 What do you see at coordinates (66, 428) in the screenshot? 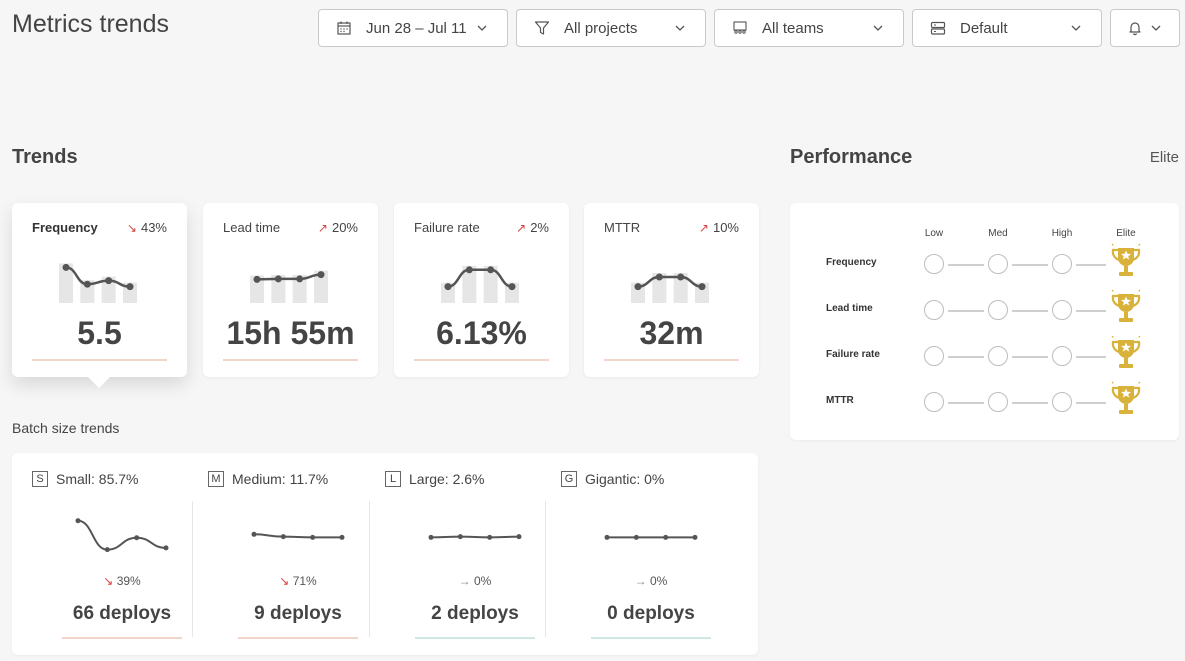
I see `batch-size-title: Batch size trends` at bounding box center [66, 428].